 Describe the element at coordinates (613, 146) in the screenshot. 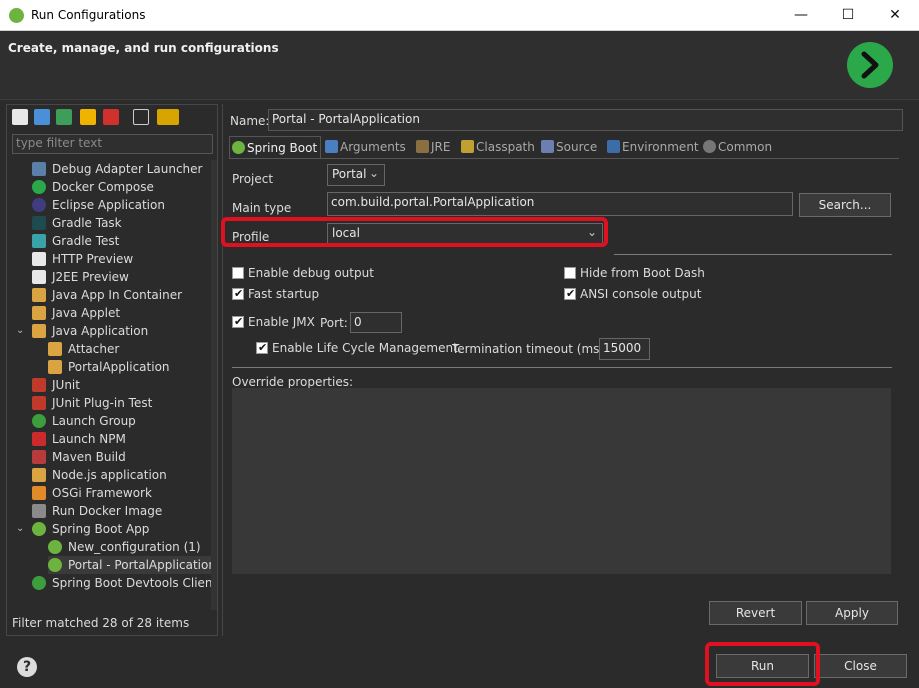

I see `environment-icon` at that location.